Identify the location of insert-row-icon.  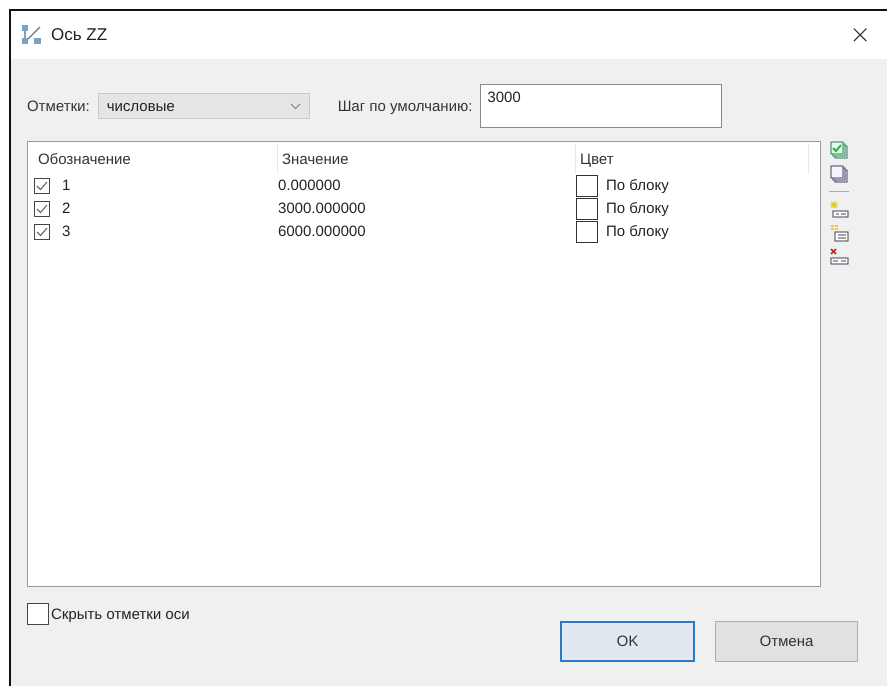
(839, 233).